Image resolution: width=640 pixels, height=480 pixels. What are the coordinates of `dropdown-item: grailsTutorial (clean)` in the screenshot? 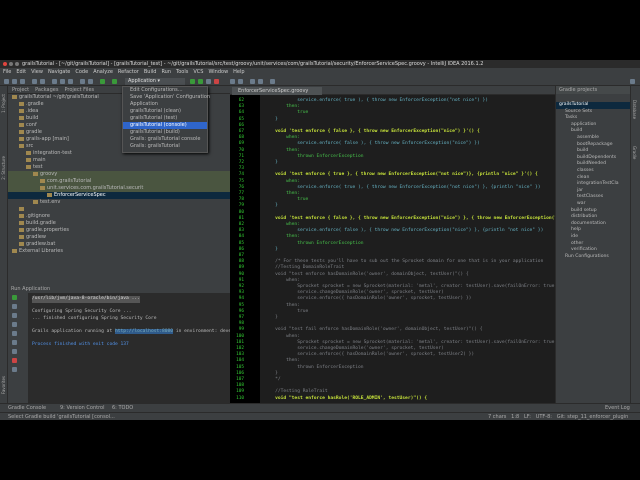 It's located at (165, 111).